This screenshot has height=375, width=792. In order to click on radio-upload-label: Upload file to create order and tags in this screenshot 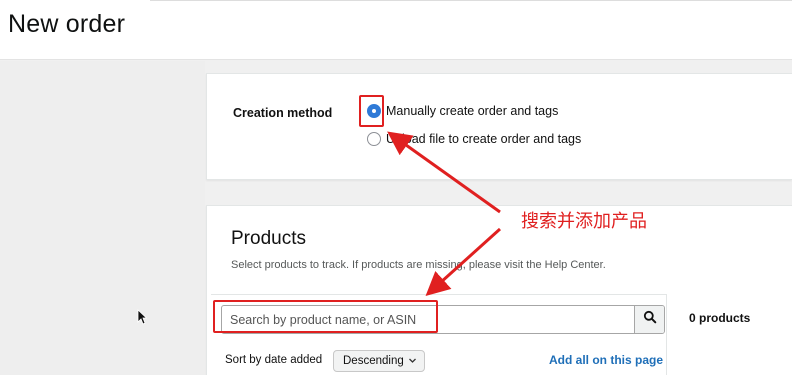, I will do `click(483, 139)`.